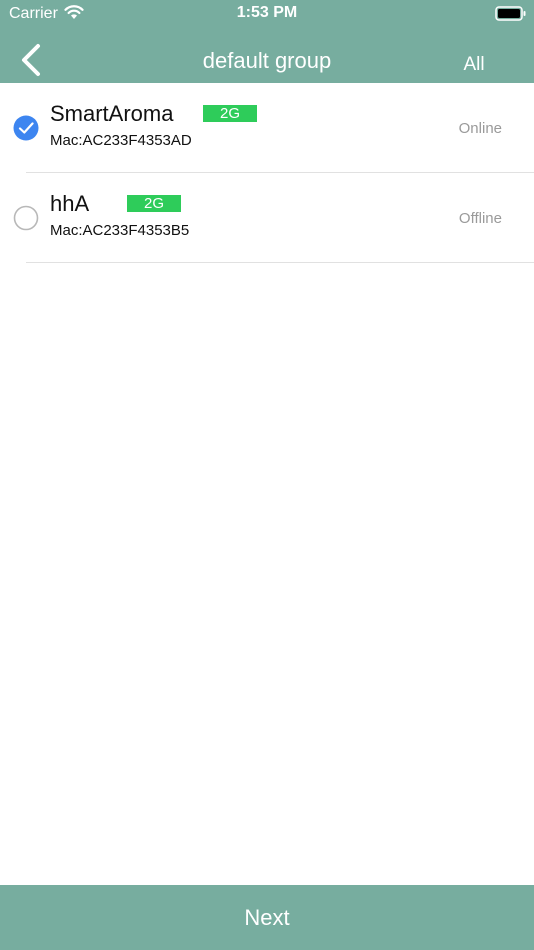 The width and height of the screenshot is (534, 950). What do you see at coordinates (112, 113) in the screenshot?
I see `device-name: SmartAroma` at bounding box center [112, 113].